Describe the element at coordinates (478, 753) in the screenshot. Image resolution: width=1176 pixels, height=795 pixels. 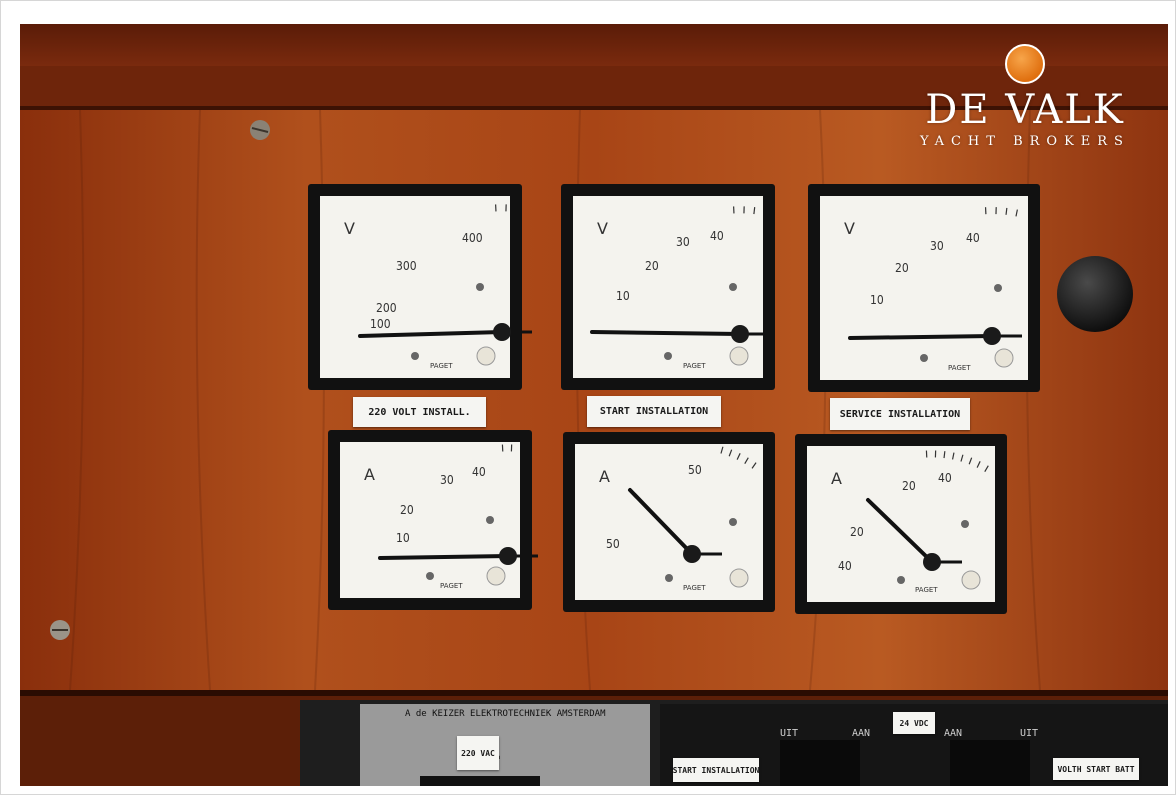
I see `tag-220-vac: 220 VAC` at that location.